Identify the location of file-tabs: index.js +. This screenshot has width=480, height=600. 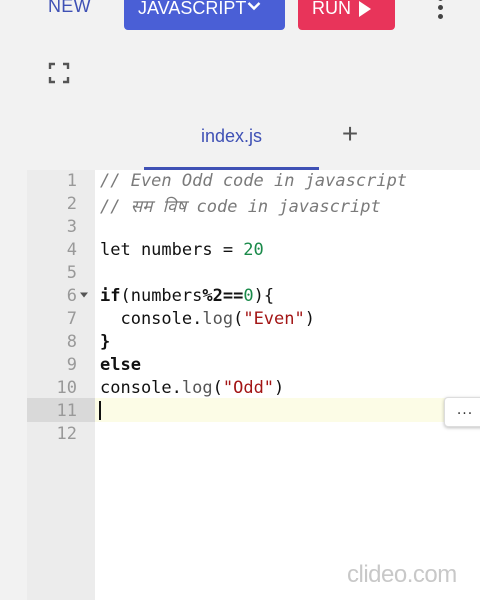
(240, 140).